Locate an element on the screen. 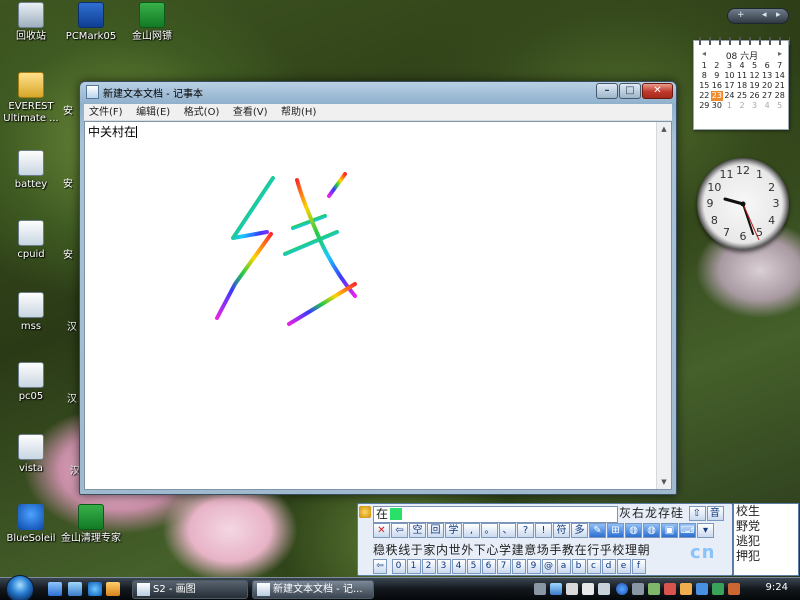  calendar-day: 8 is located at coordinates (704, 76).